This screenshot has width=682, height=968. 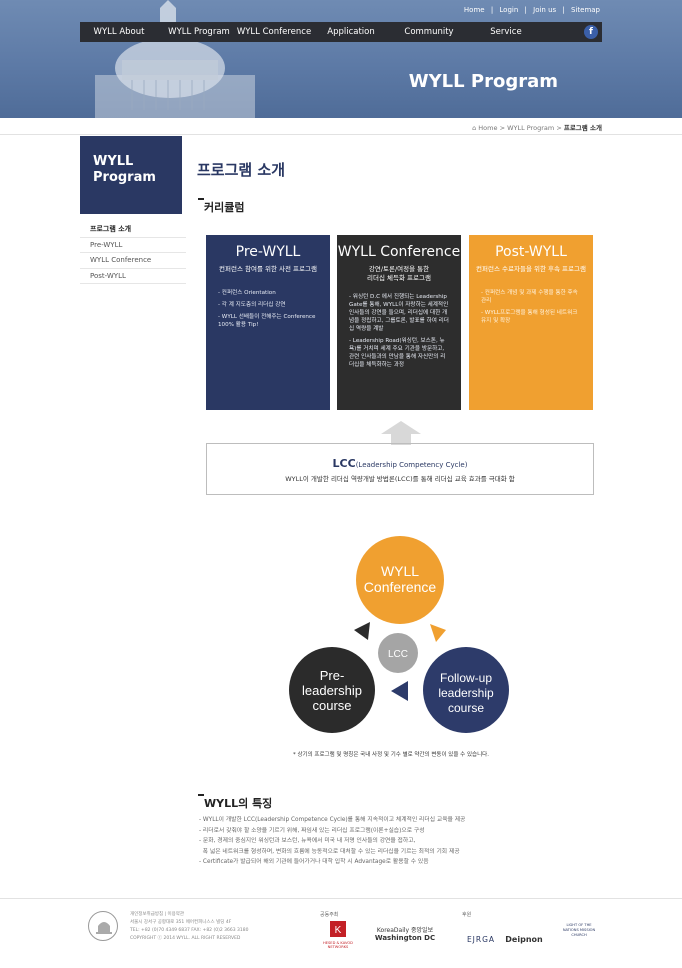 I want to click on breadcrumb-current: 프로그램 소개, so click(x=582, y=128).